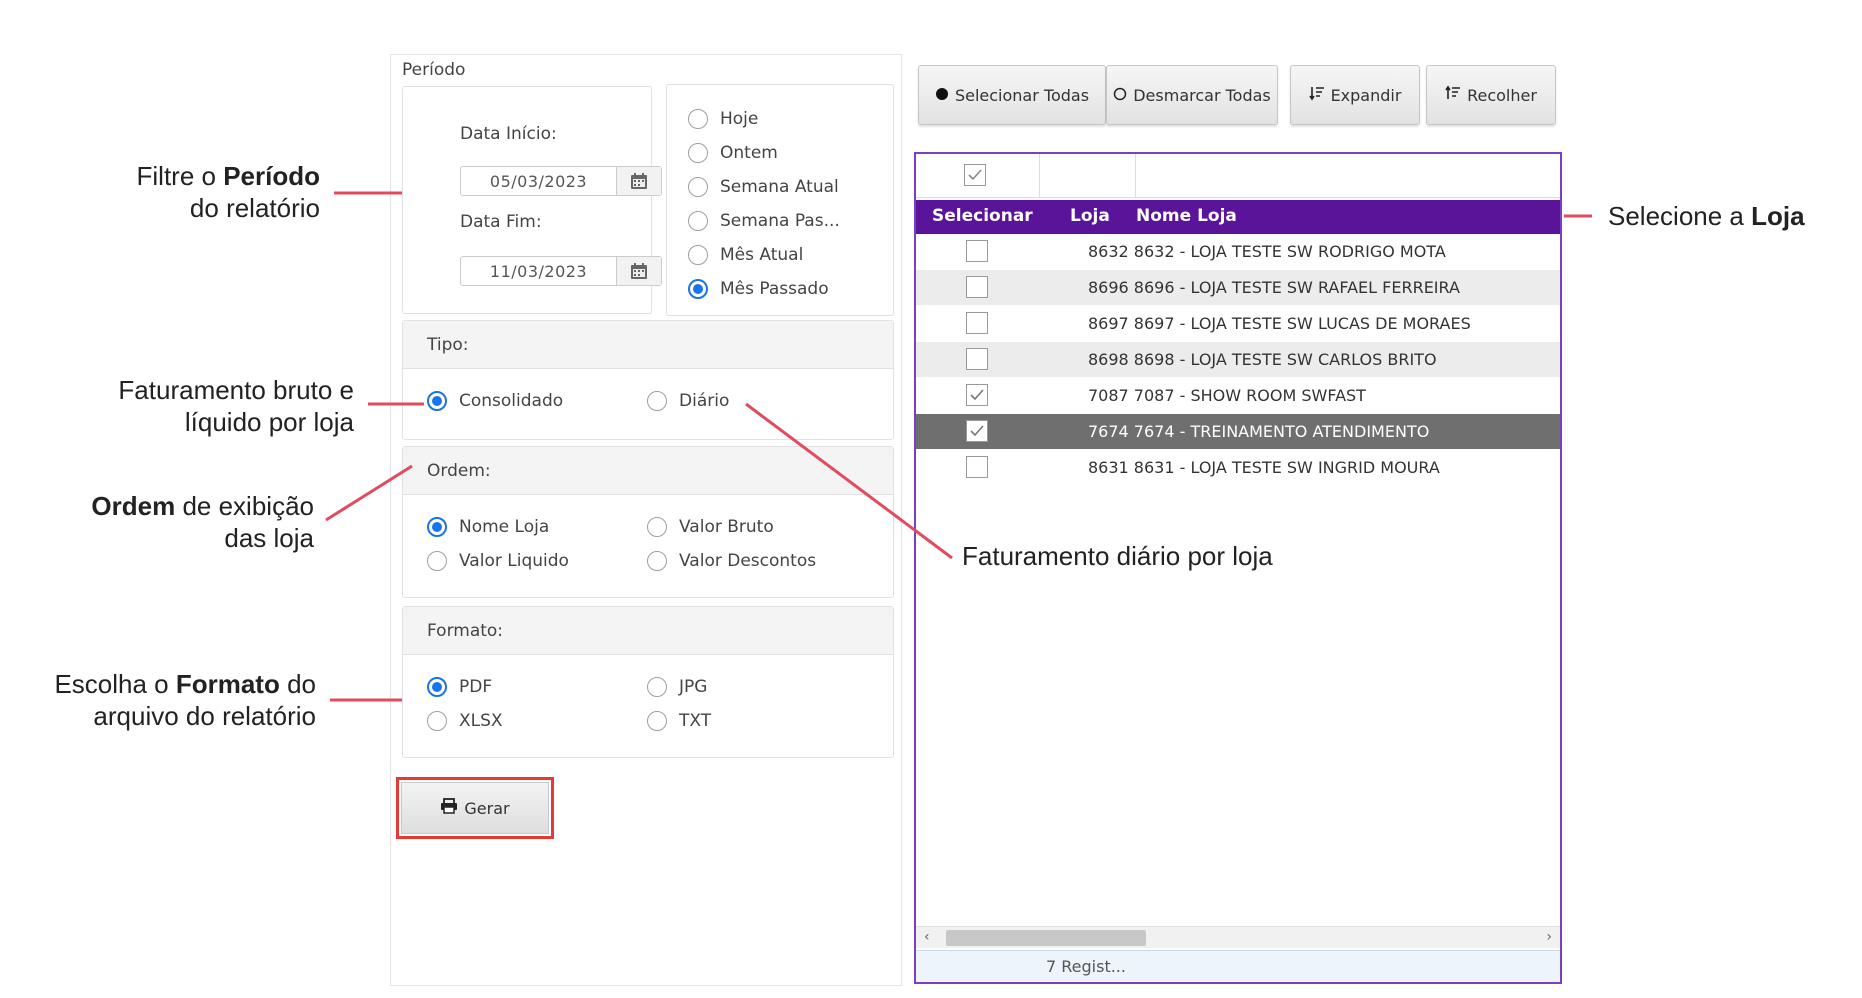  I want to click on annotation-text: arquivo do relatório, so click(204, 716).